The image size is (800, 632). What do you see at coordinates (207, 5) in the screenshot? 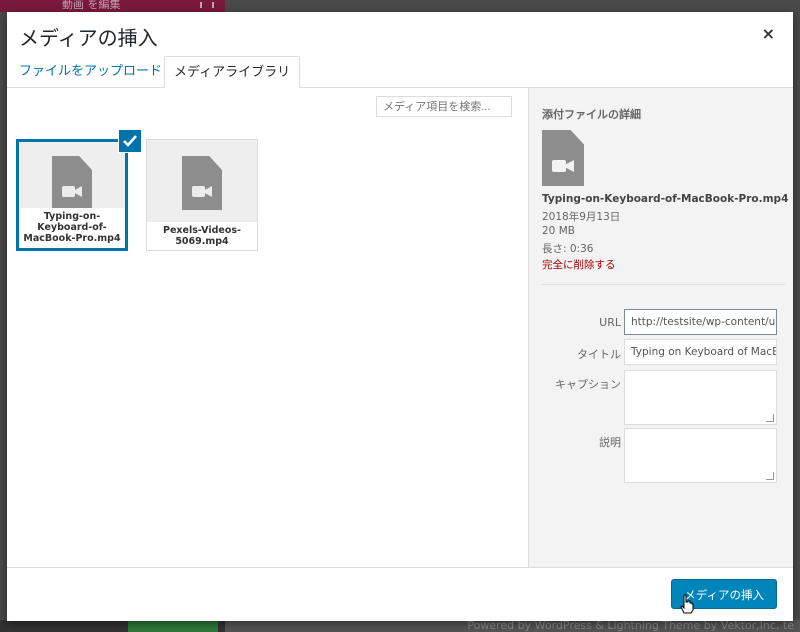
I see `grid-icon` at bounding box center [207, 5].